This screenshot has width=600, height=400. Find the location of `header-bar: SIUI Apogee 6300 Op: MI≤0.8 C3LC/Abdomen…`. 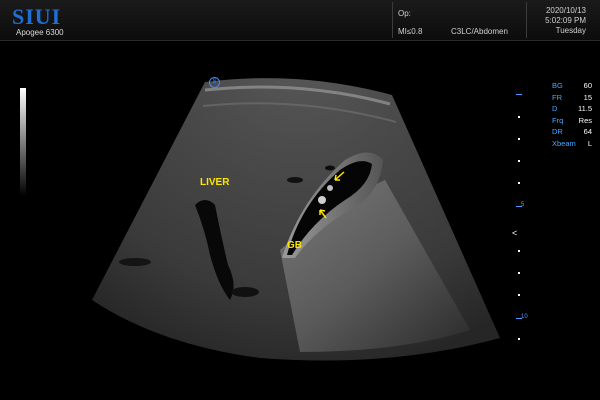

header-bar: SIUI Apogee 6300 Op: MI≤0.8 C3LC/Abdomen… is located at coordinates (300, 20).